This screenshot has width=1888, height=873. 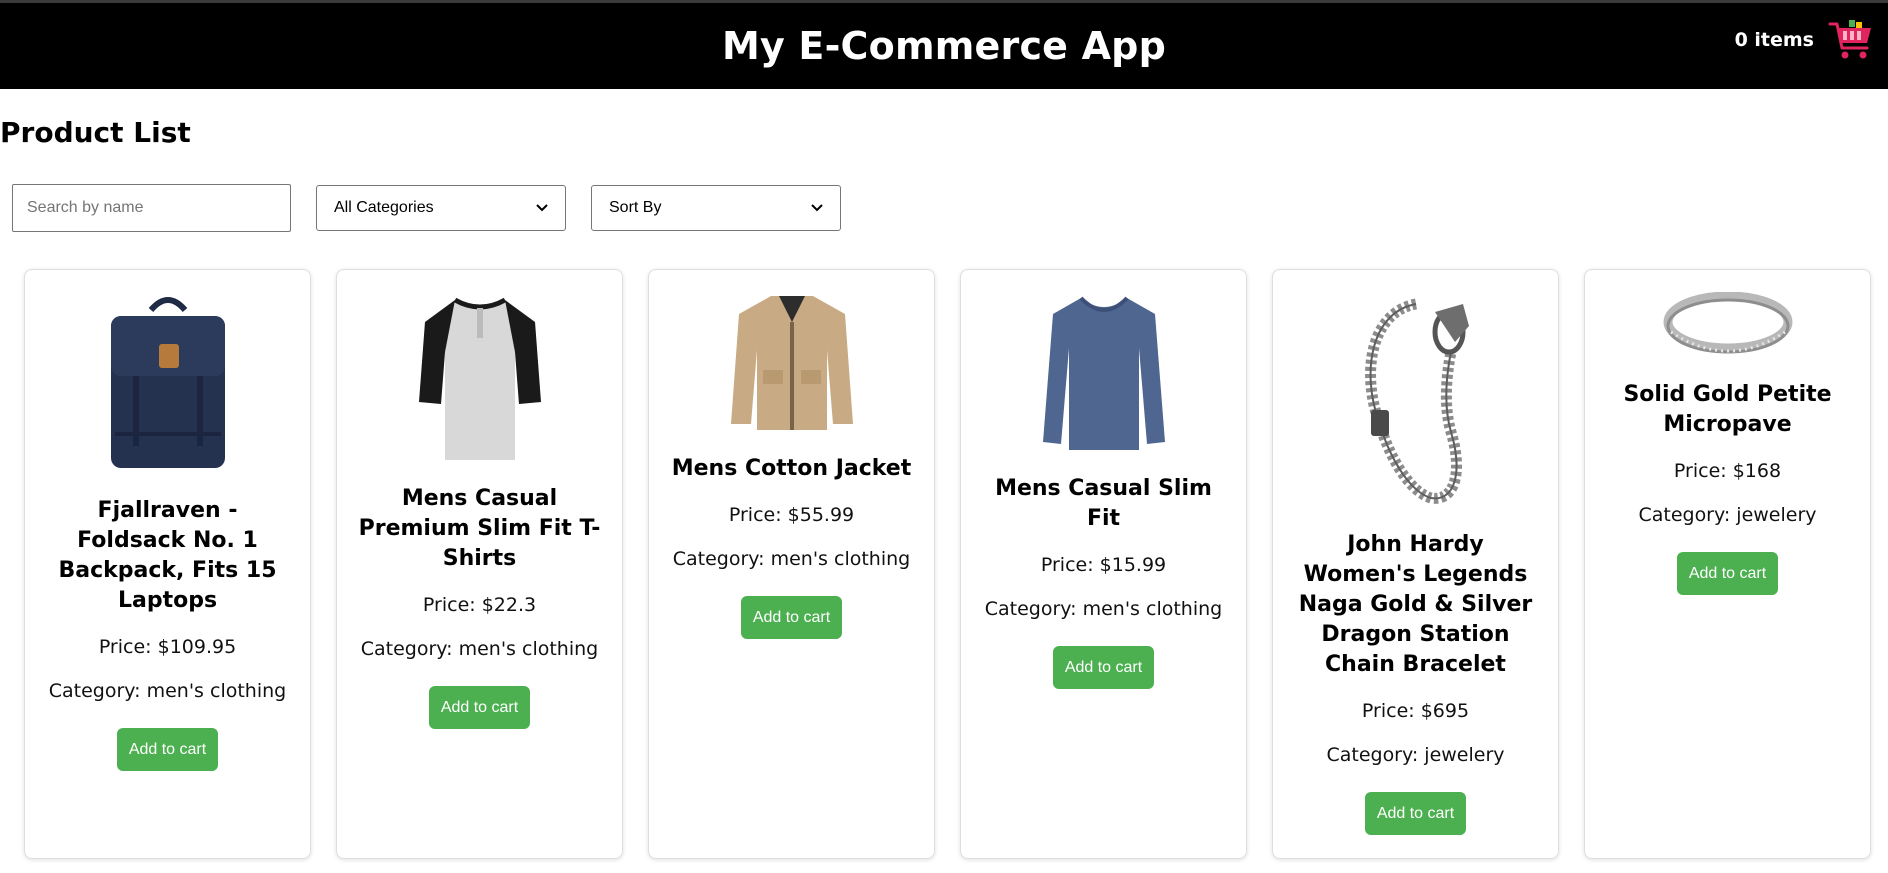 I want to click on category-select-value: All Categories, so click(x=384, y=207).